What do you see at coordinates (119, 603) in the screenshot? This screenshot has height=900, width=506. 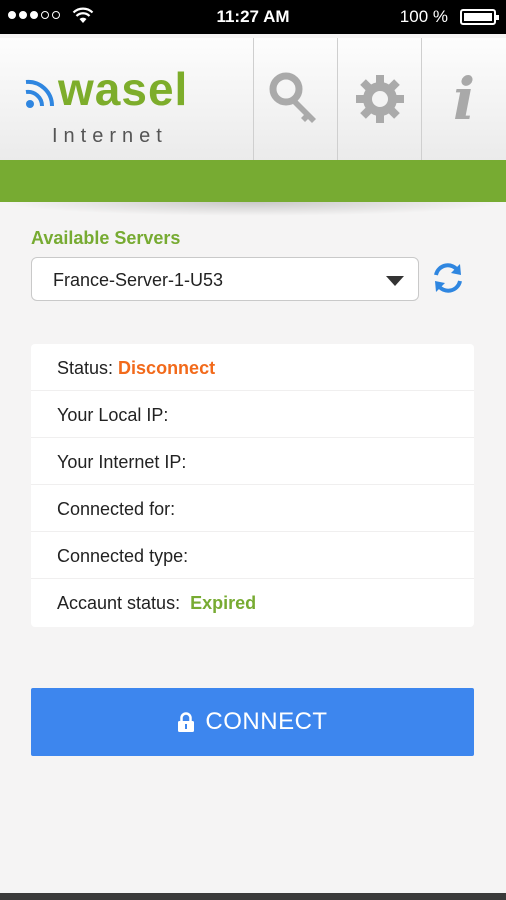 I see `account-status-label: Accaunt status:` at bounding box center [119, 603].